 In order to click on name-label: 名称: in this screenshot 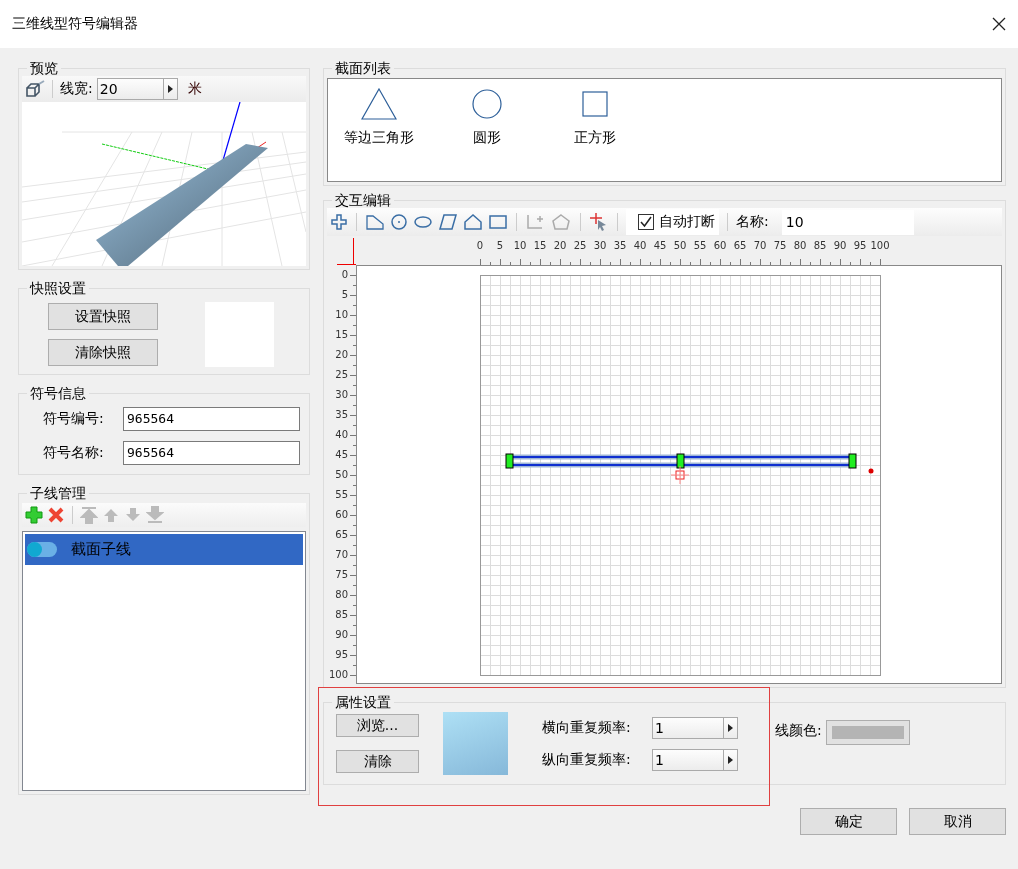, I will do `click(752, 222)`.